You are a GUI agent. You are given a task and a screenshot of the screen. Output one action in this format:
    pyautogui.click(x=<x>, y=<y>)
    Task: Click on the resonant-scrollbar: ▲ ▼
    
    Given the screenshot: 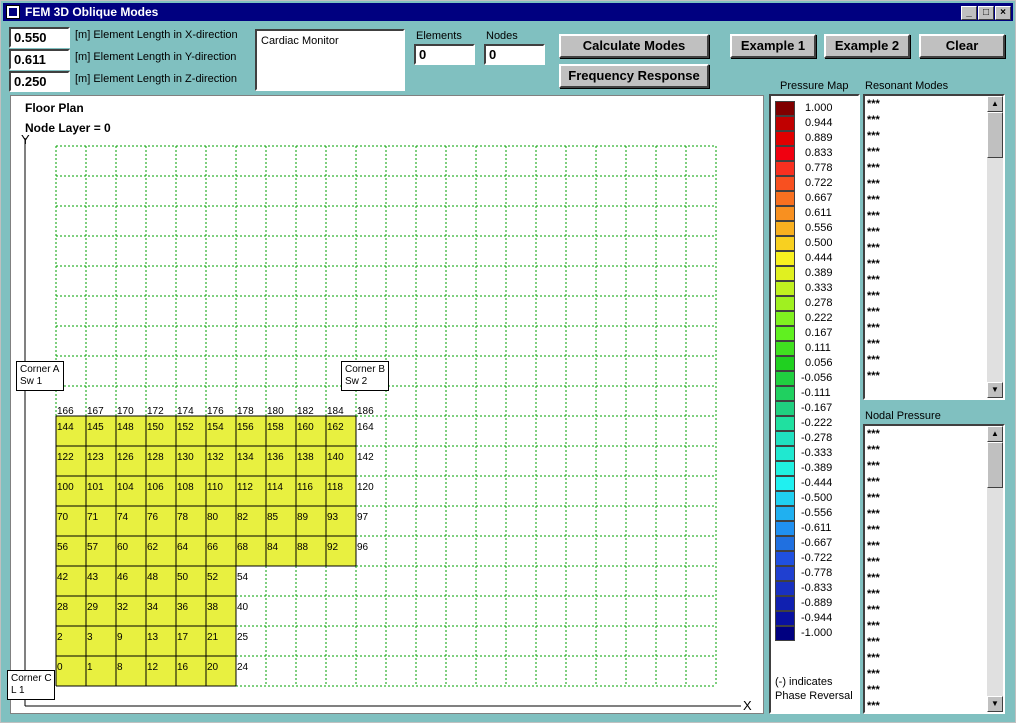 What is the action you would take?
    pyautogui.click(x=995, y=247)
    